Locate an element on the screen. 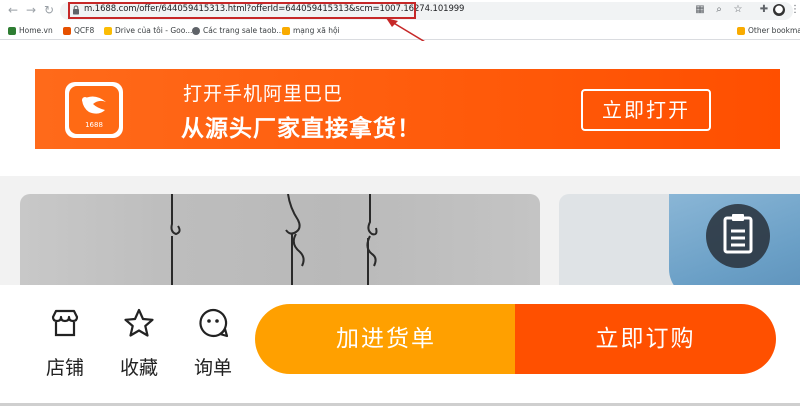 This screenshot has width=800, height=406. globe-icon is located at coordinates (196, 31).